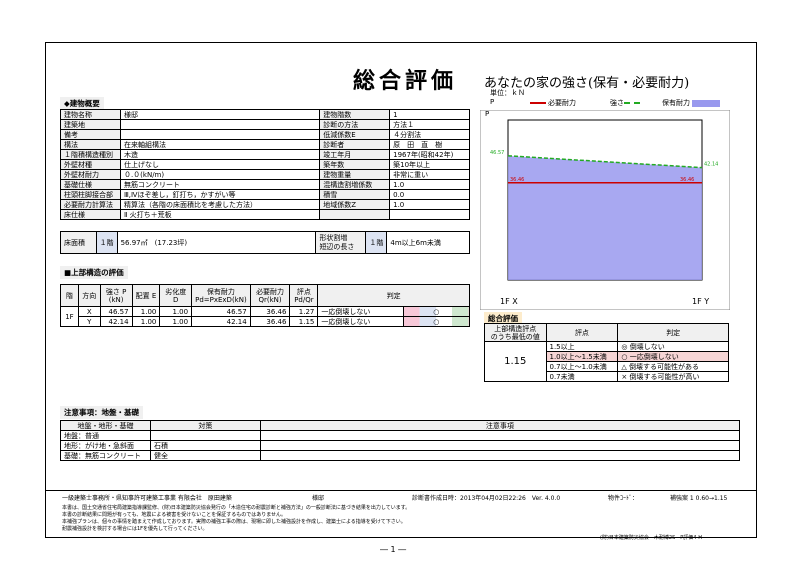  What do you see at coordinates (69, 316) in the screenshot?
I see `upper-floor: 1F` at bounding box center [69, 316].